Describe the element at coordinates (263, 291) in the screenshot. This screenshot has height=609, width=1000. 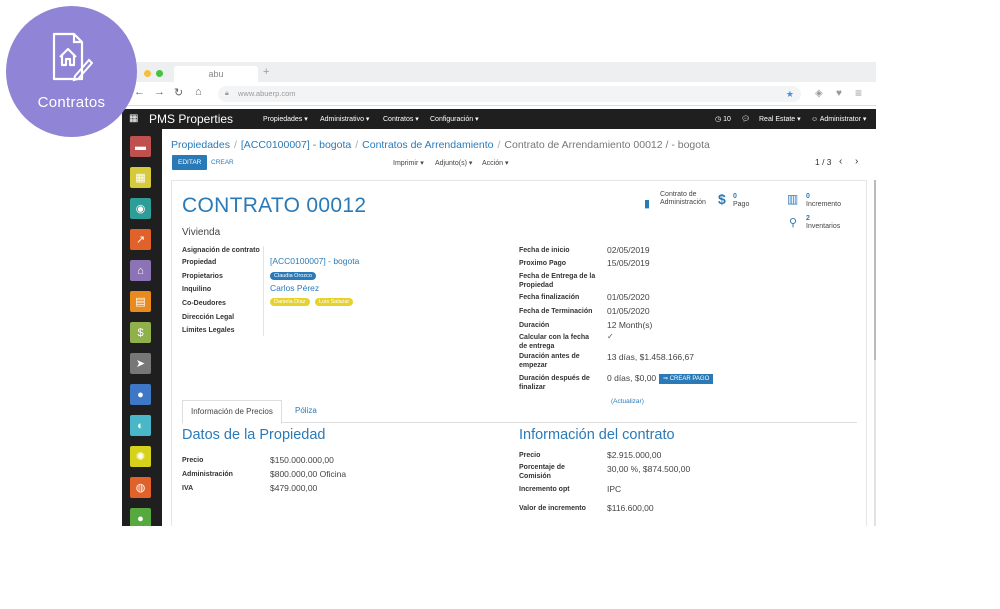
I see `field-divider` at that location.